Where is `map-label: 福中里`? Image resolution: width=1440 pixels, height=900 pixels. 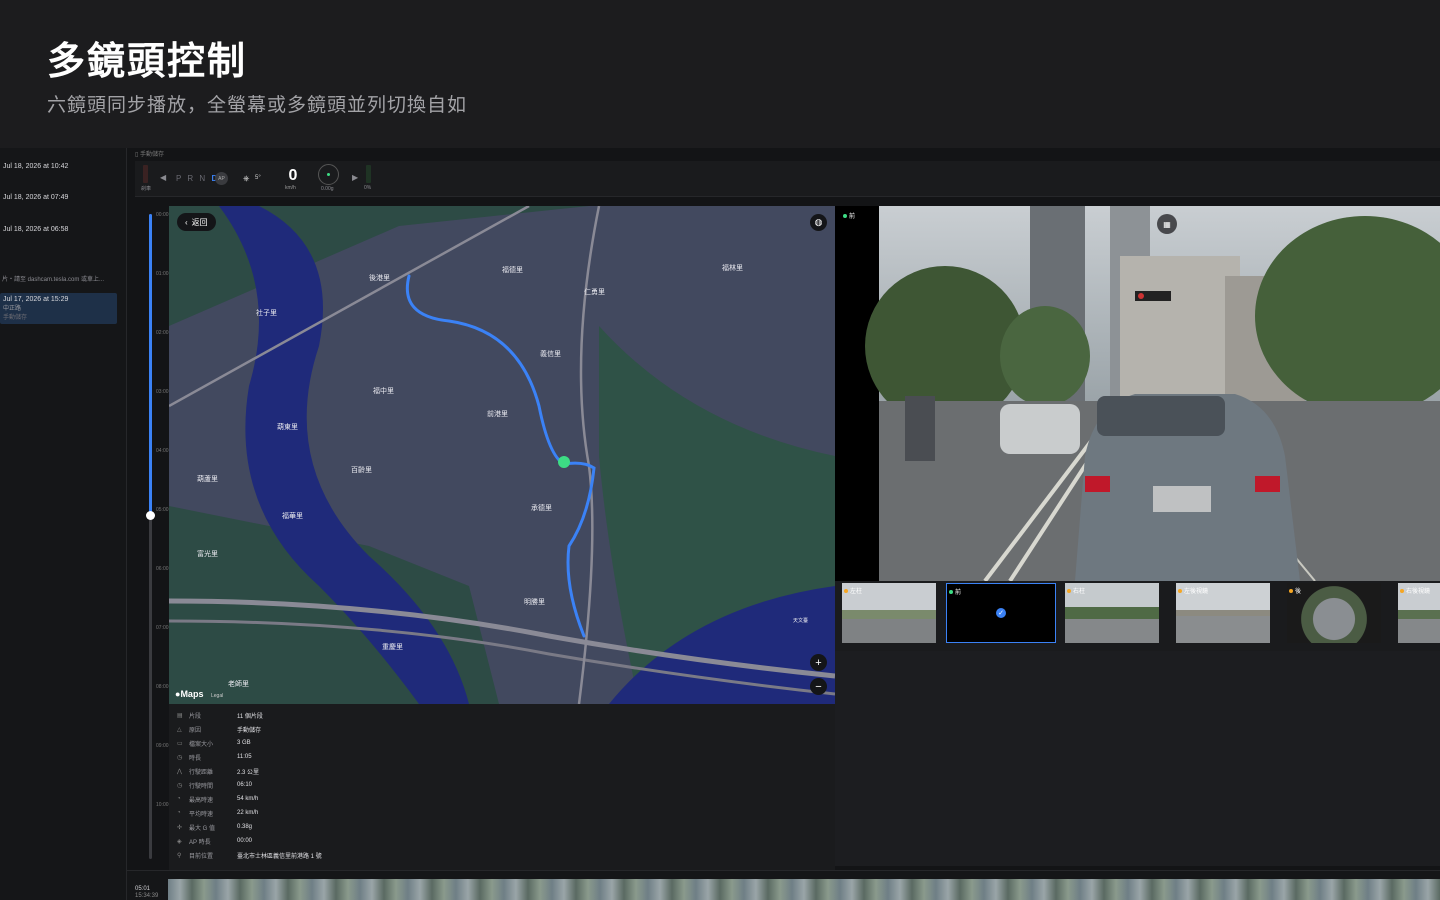 map-label: 福中里 is located at coordinates (383, 391).